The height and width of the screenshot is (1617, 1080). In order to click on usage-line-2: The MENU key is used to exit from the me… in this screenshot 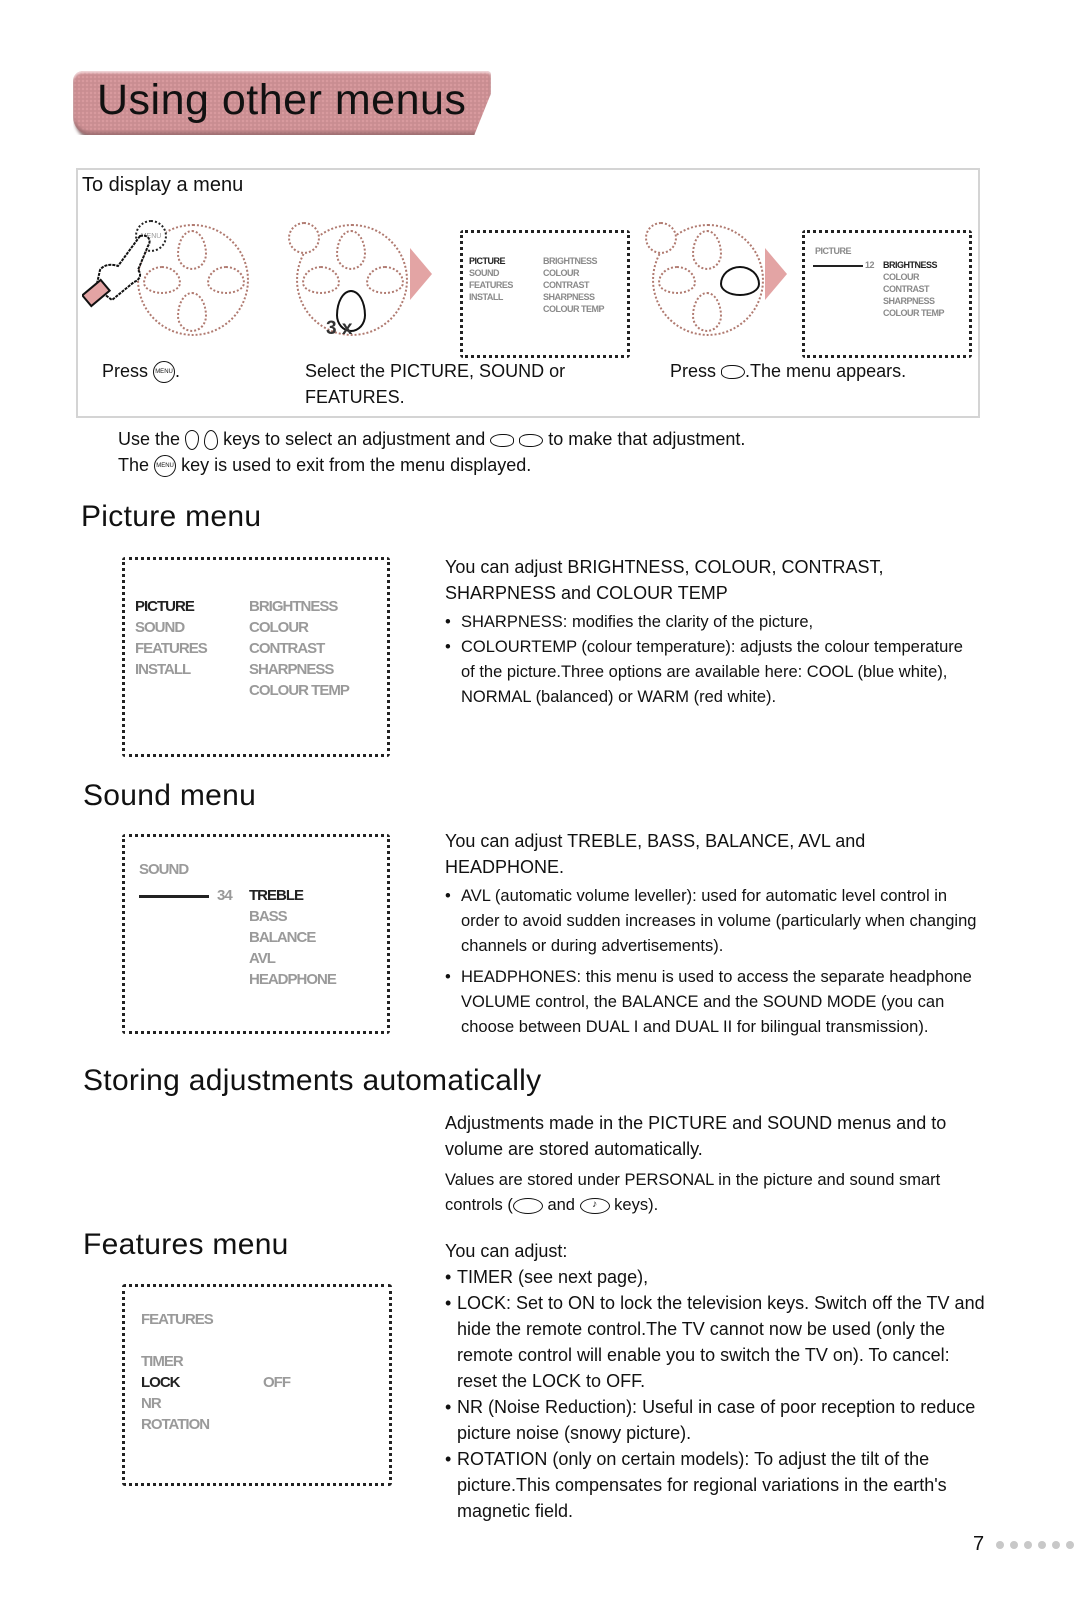, I will do `click(324, 465)`.